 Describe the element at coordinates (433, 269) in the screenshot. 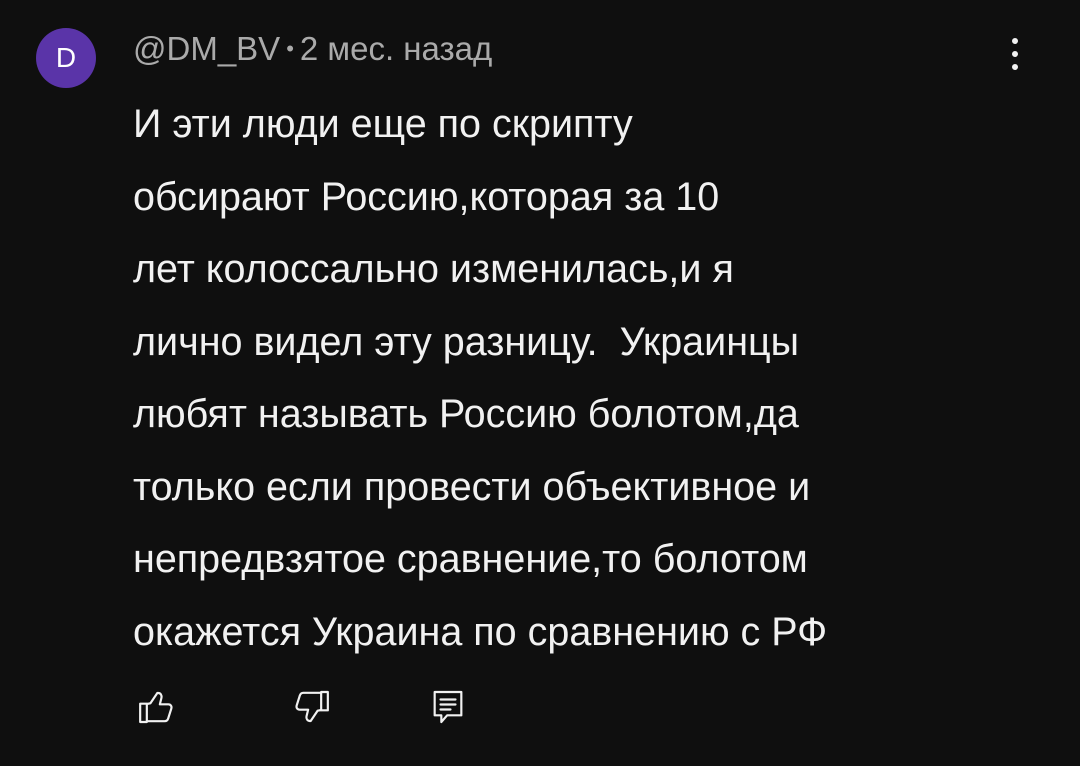

I see `comment-line: лет колоссально изменилась,и я` at that location.